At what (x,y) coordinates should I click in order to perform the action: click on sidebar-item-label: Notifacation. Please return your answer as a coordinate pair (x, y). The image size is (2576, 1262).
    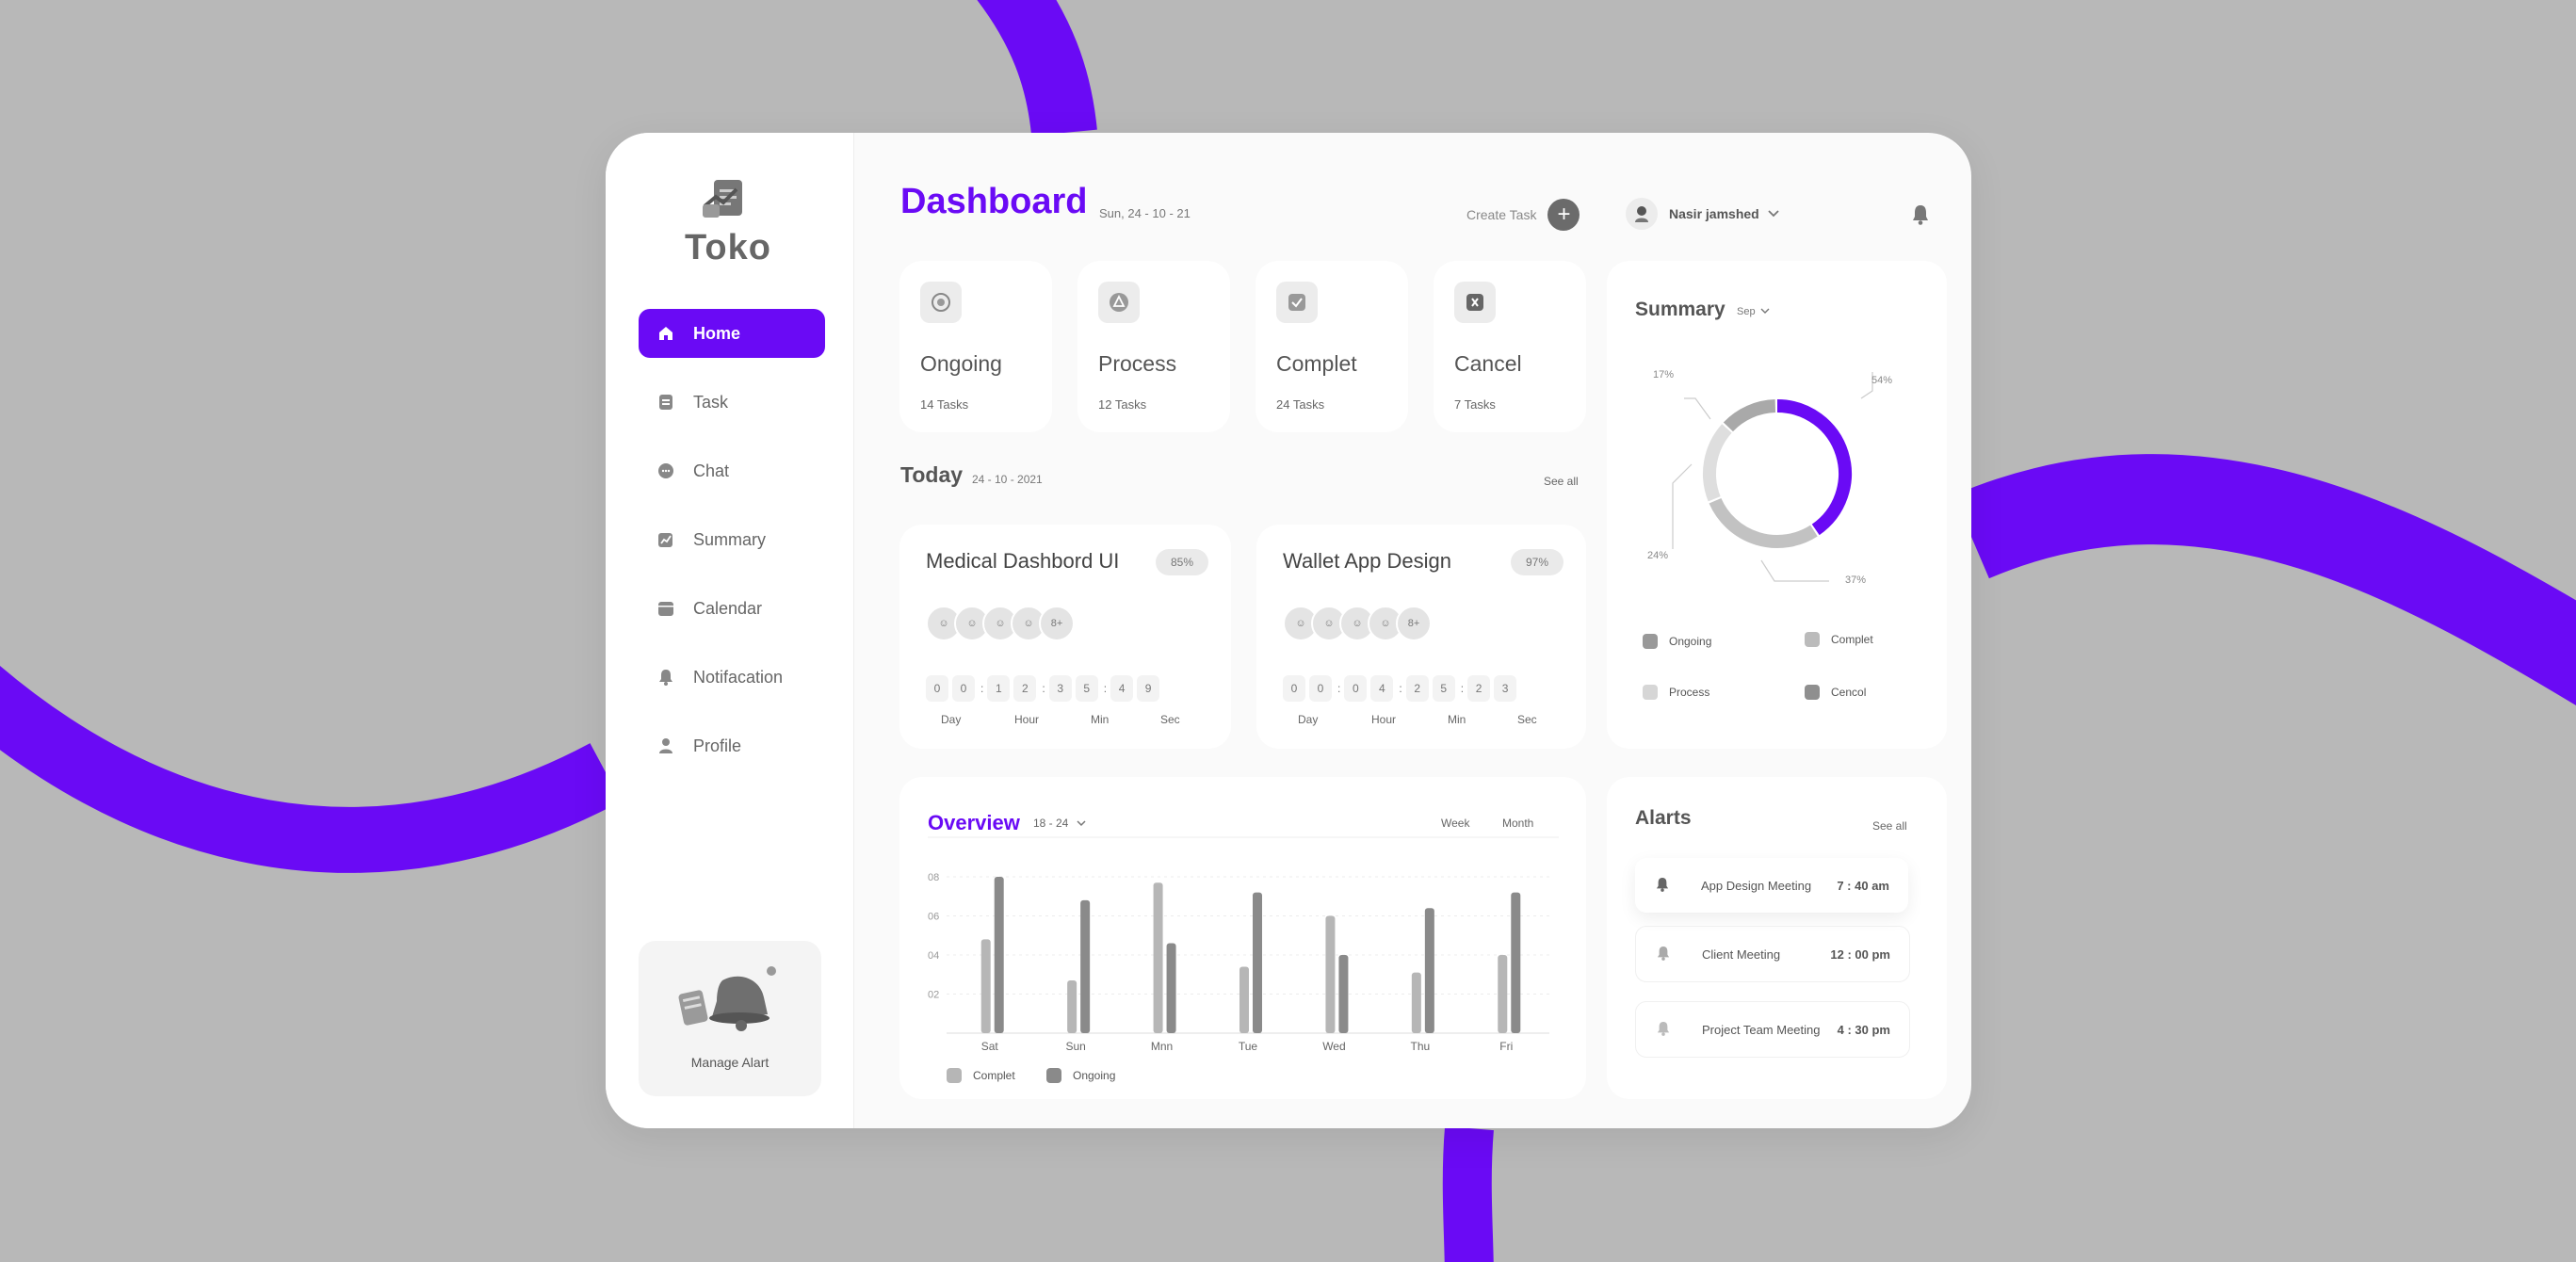
    Looking at the image, I should click on (738, 677).